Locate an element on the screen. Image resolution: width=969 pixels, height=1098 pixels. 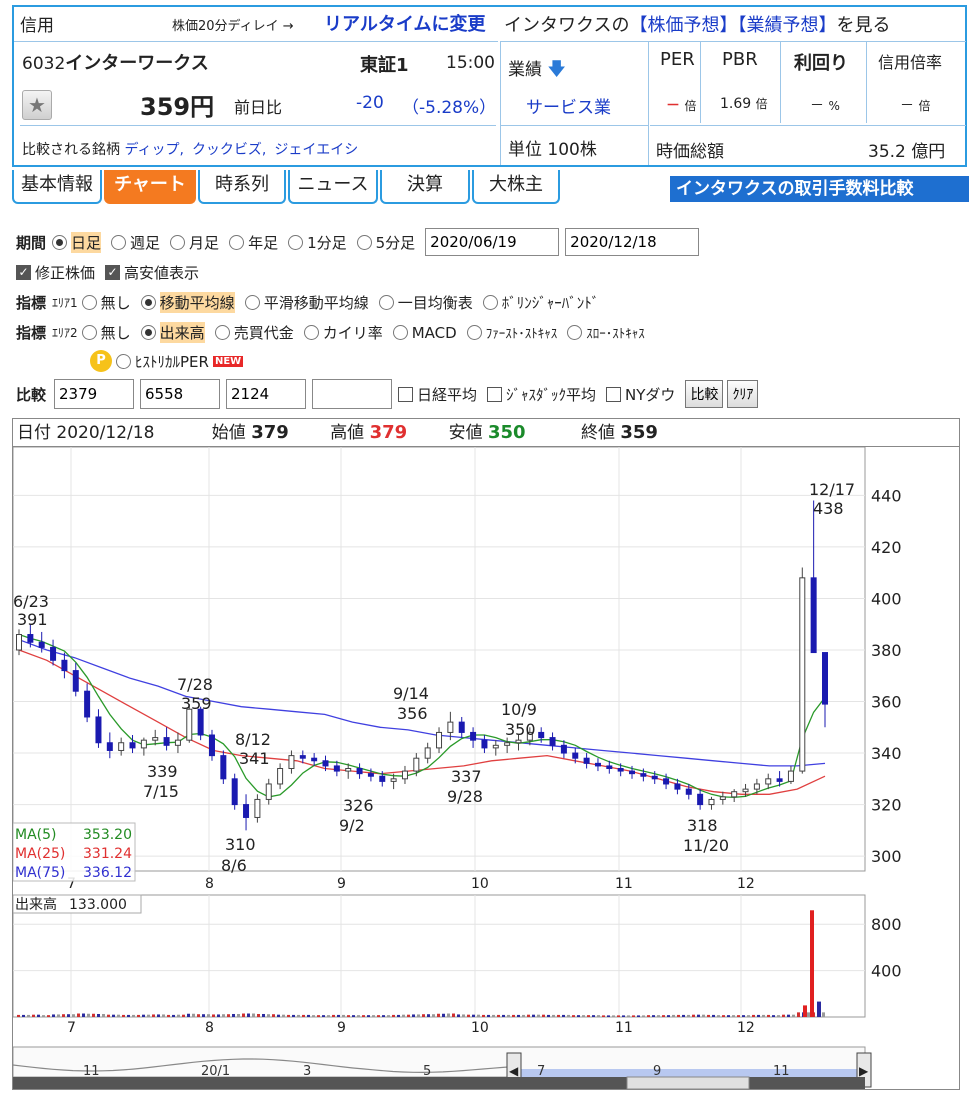
compare-button: 比較 is located at coordinates (704, 394).